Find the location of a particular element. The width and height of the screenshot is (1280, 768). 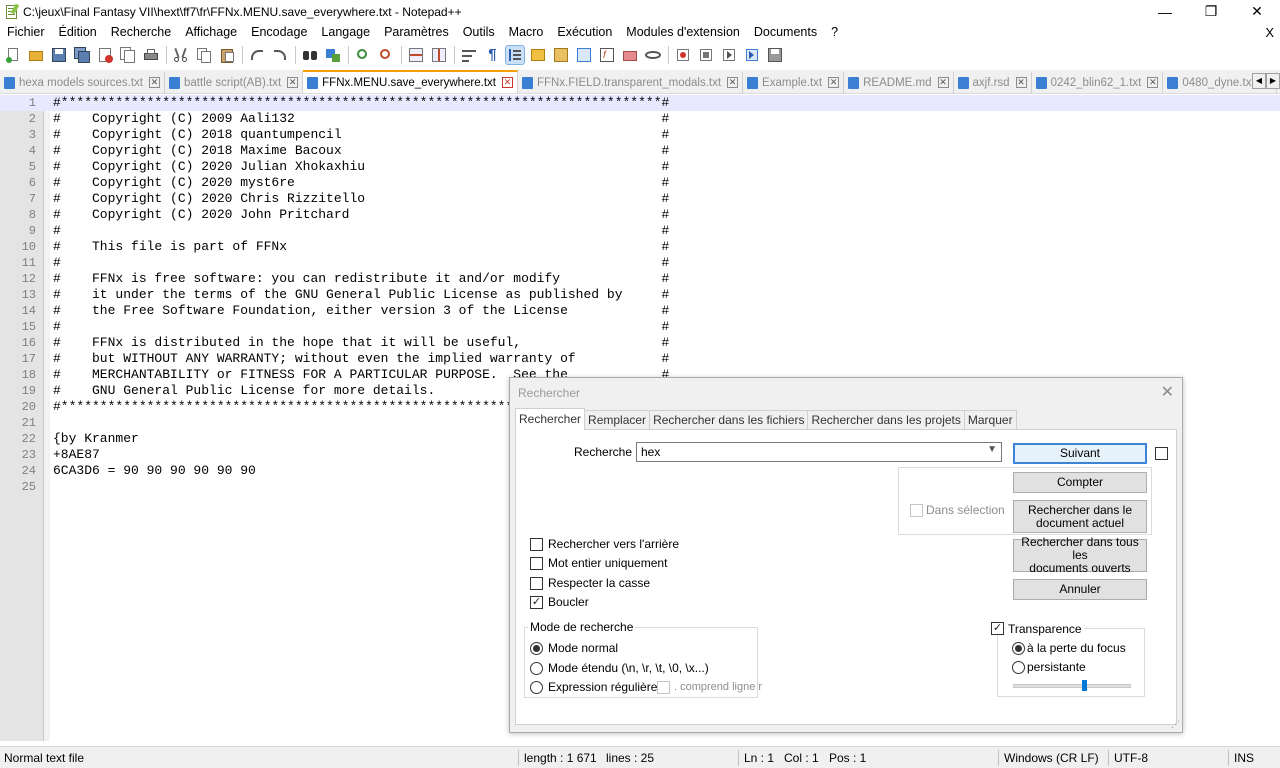

tab-axjf-rsd: axjf.rsd ✕ is located at coordinates (992, 82).